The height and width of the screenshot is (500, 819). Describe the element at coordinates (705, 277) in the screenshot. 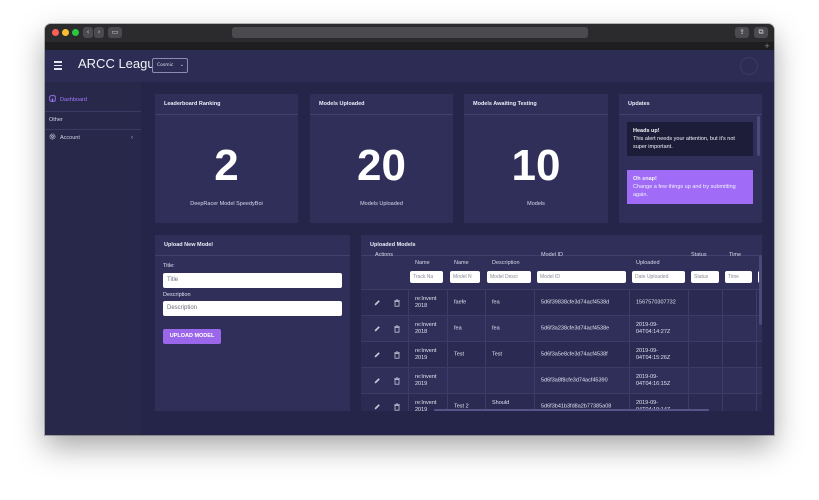

I see `status-filter-input: Status` at that location.